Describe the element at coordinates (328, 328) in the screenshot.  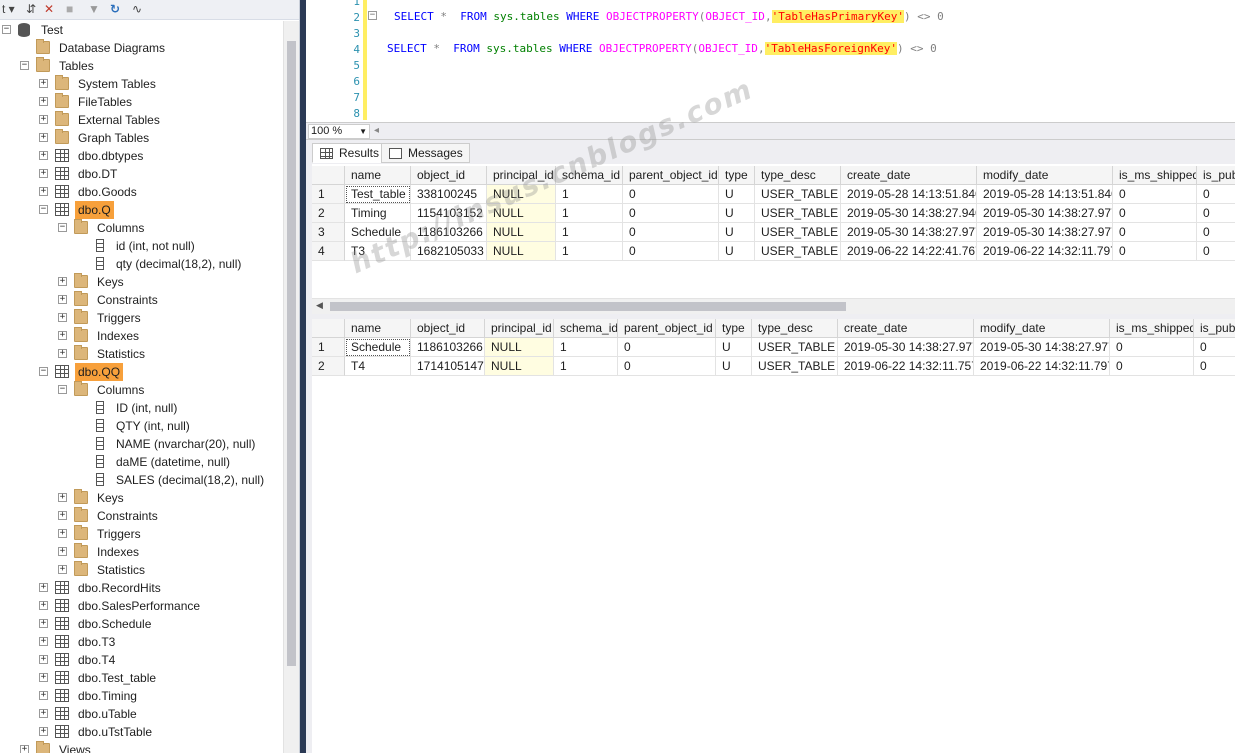
I see `grid-corner` at that location.